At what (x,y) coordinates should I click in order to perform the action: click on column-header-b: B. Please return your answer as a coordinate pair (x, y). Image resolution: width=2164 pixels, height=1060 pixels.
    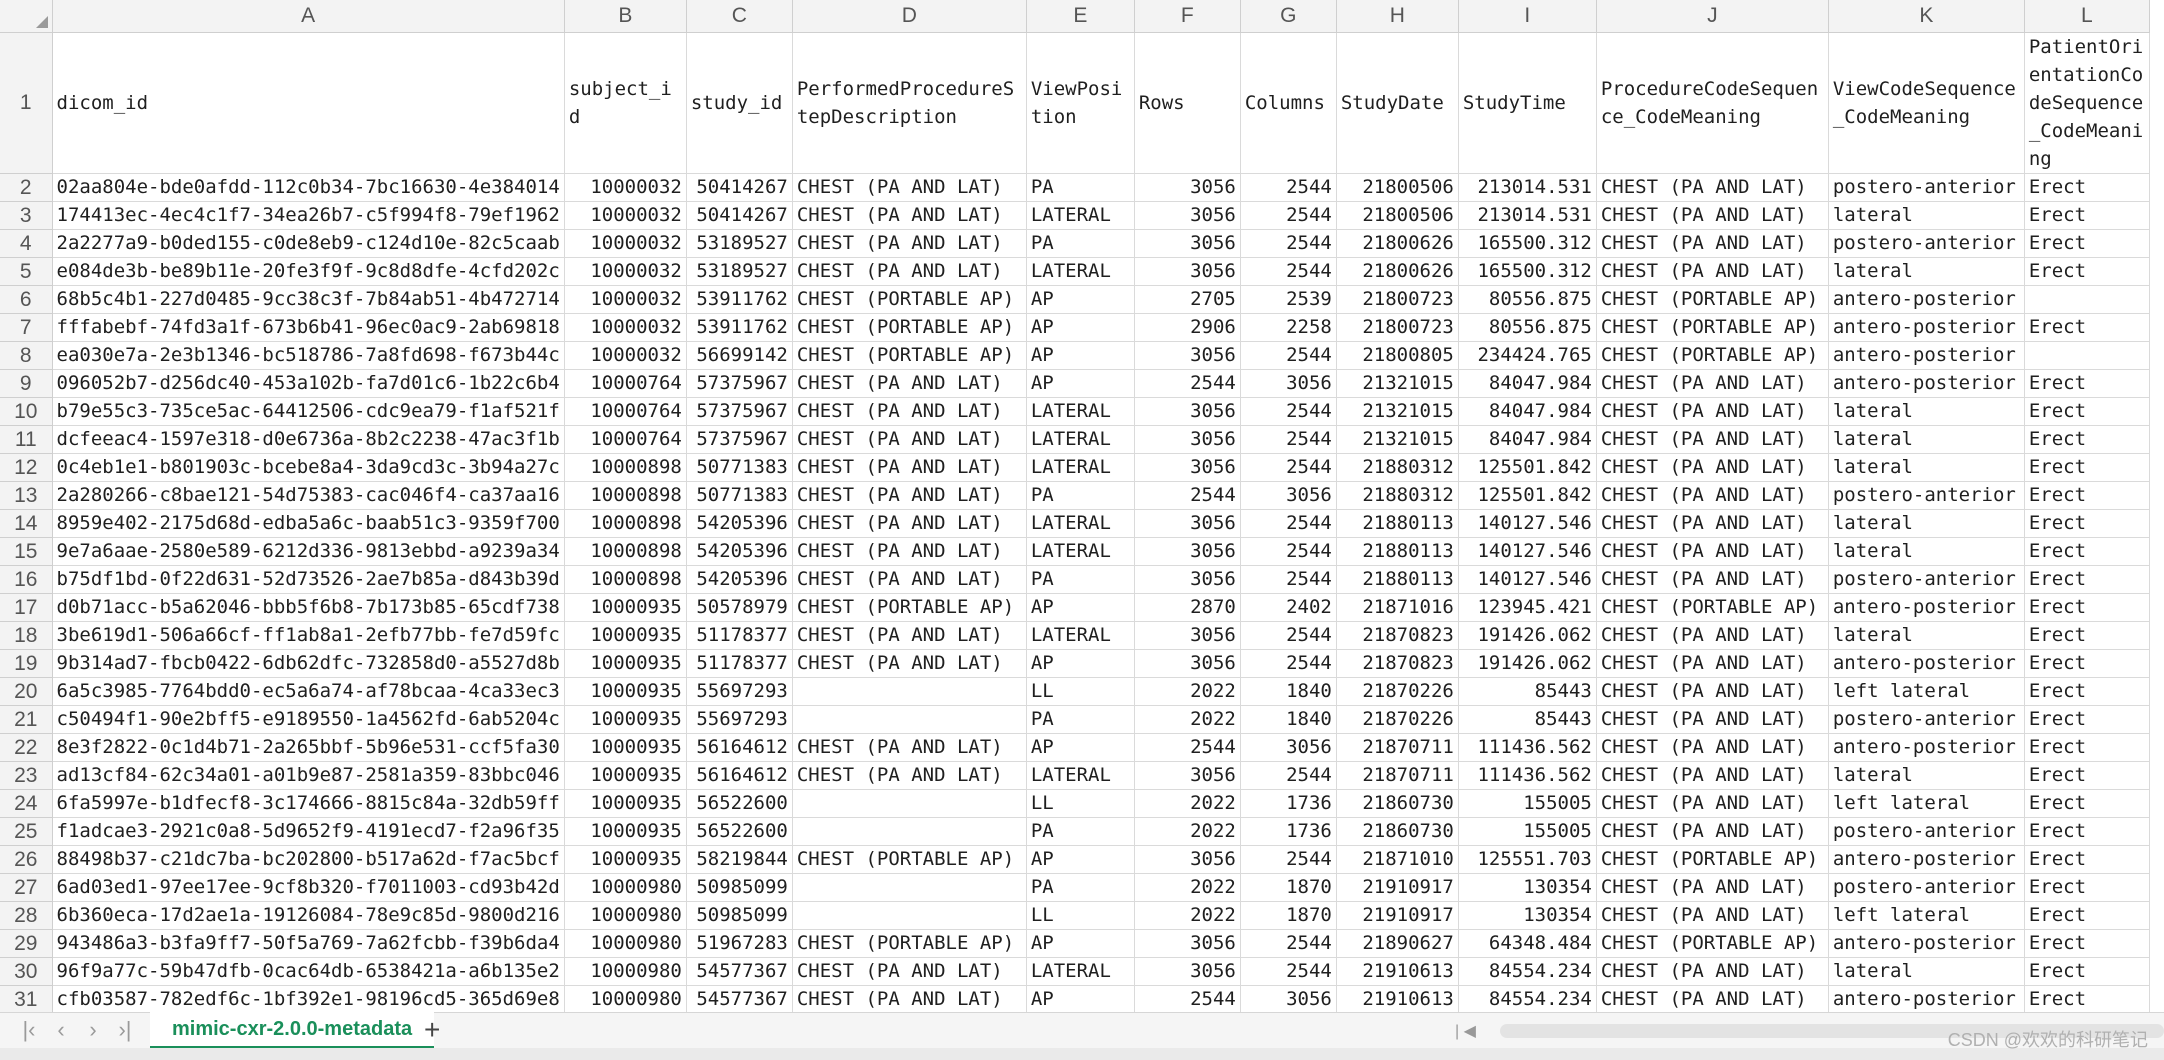
    Looking at the image, I should click on (625, 16).